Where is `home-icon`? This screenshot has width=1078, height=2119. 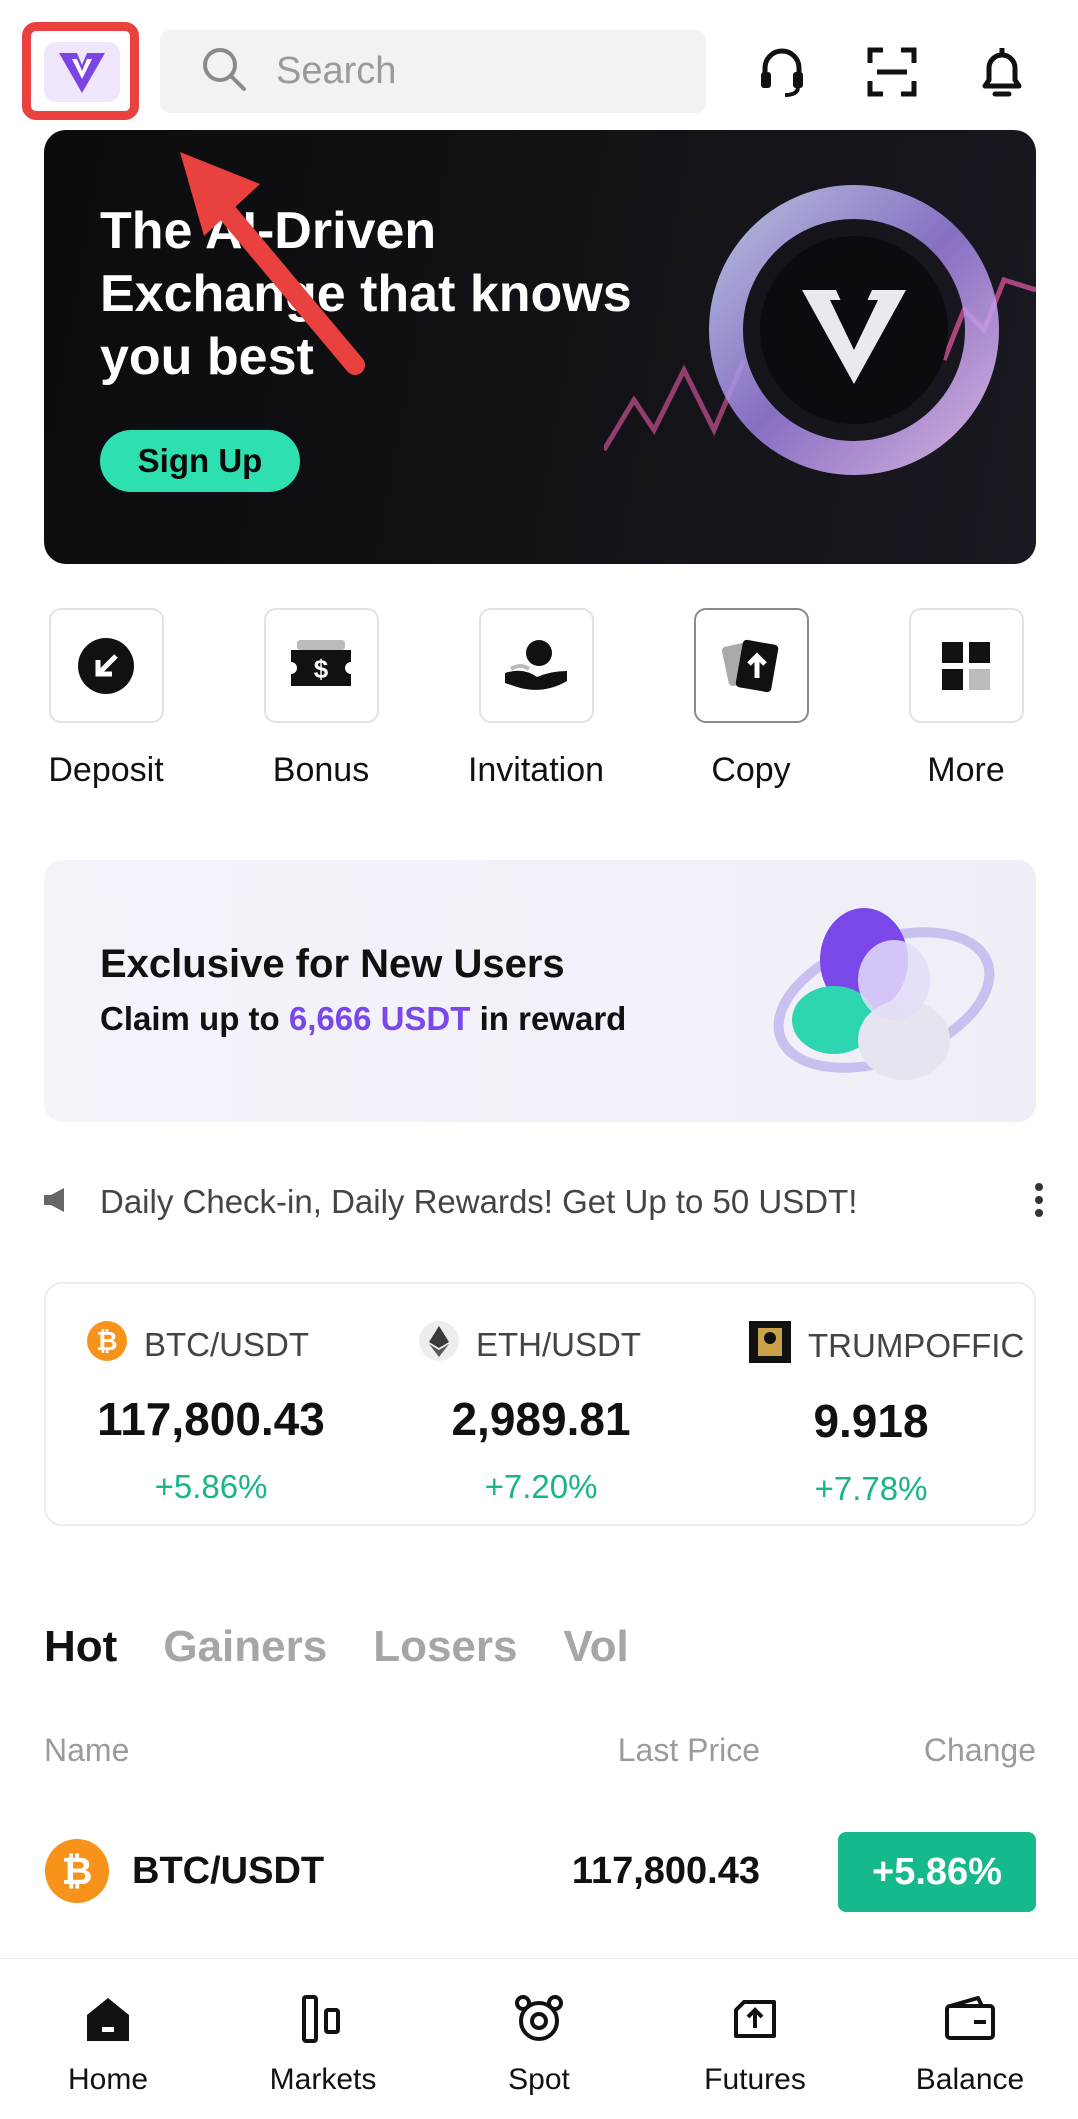 home-icon is located at coordinates (108, 2019).